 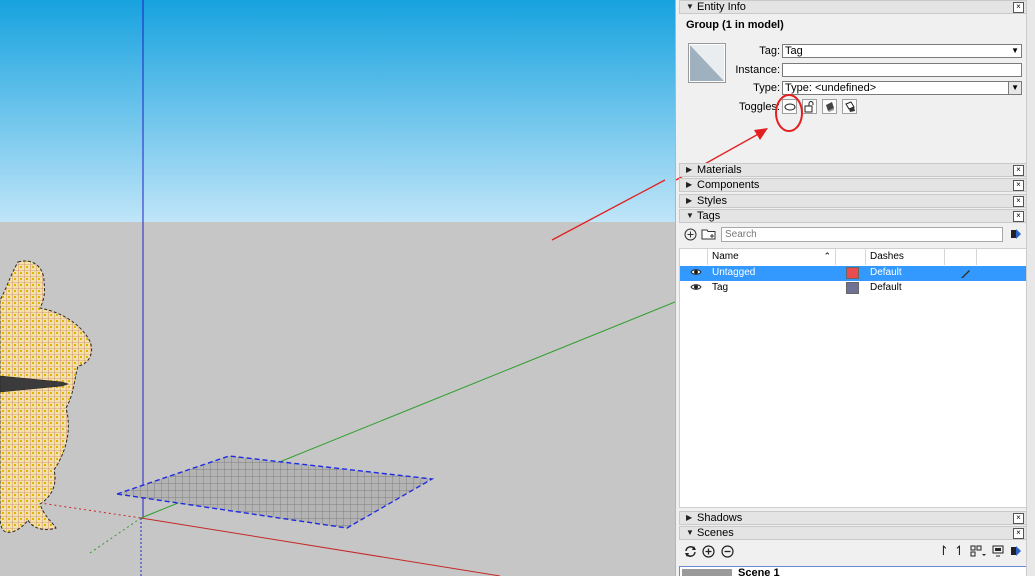 I want to click on entity-info-heading: Group (1 in model), so click(x=735, y=25).